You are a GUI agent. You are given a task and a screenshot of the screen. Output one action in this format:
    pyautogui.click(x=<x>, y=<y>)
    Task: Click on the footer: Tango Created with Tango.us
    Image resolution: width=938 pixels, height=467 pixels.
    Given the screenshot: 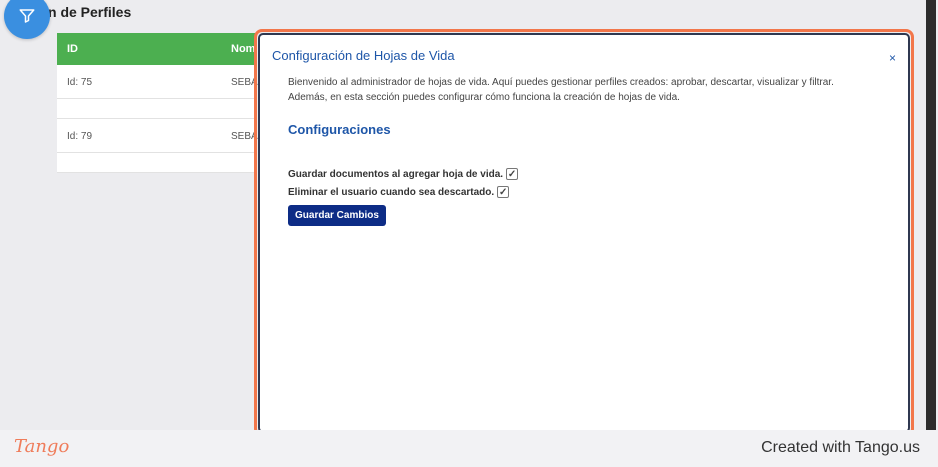 What is the action you would take?
    pyautogui.click(x=469, y=448)
    